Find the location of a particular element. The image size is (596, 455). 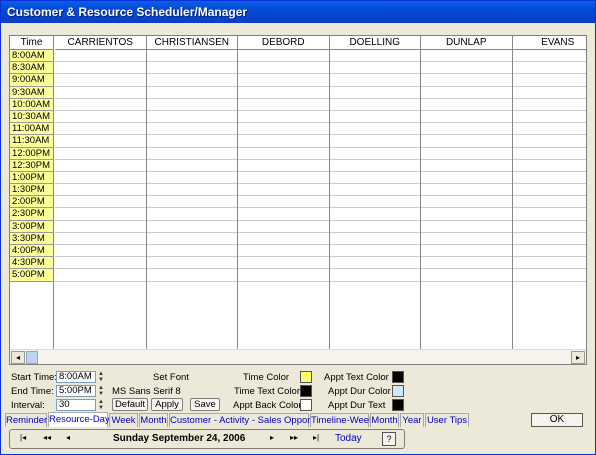

appt-back-color-swatch is located at coordinates (306, 405).